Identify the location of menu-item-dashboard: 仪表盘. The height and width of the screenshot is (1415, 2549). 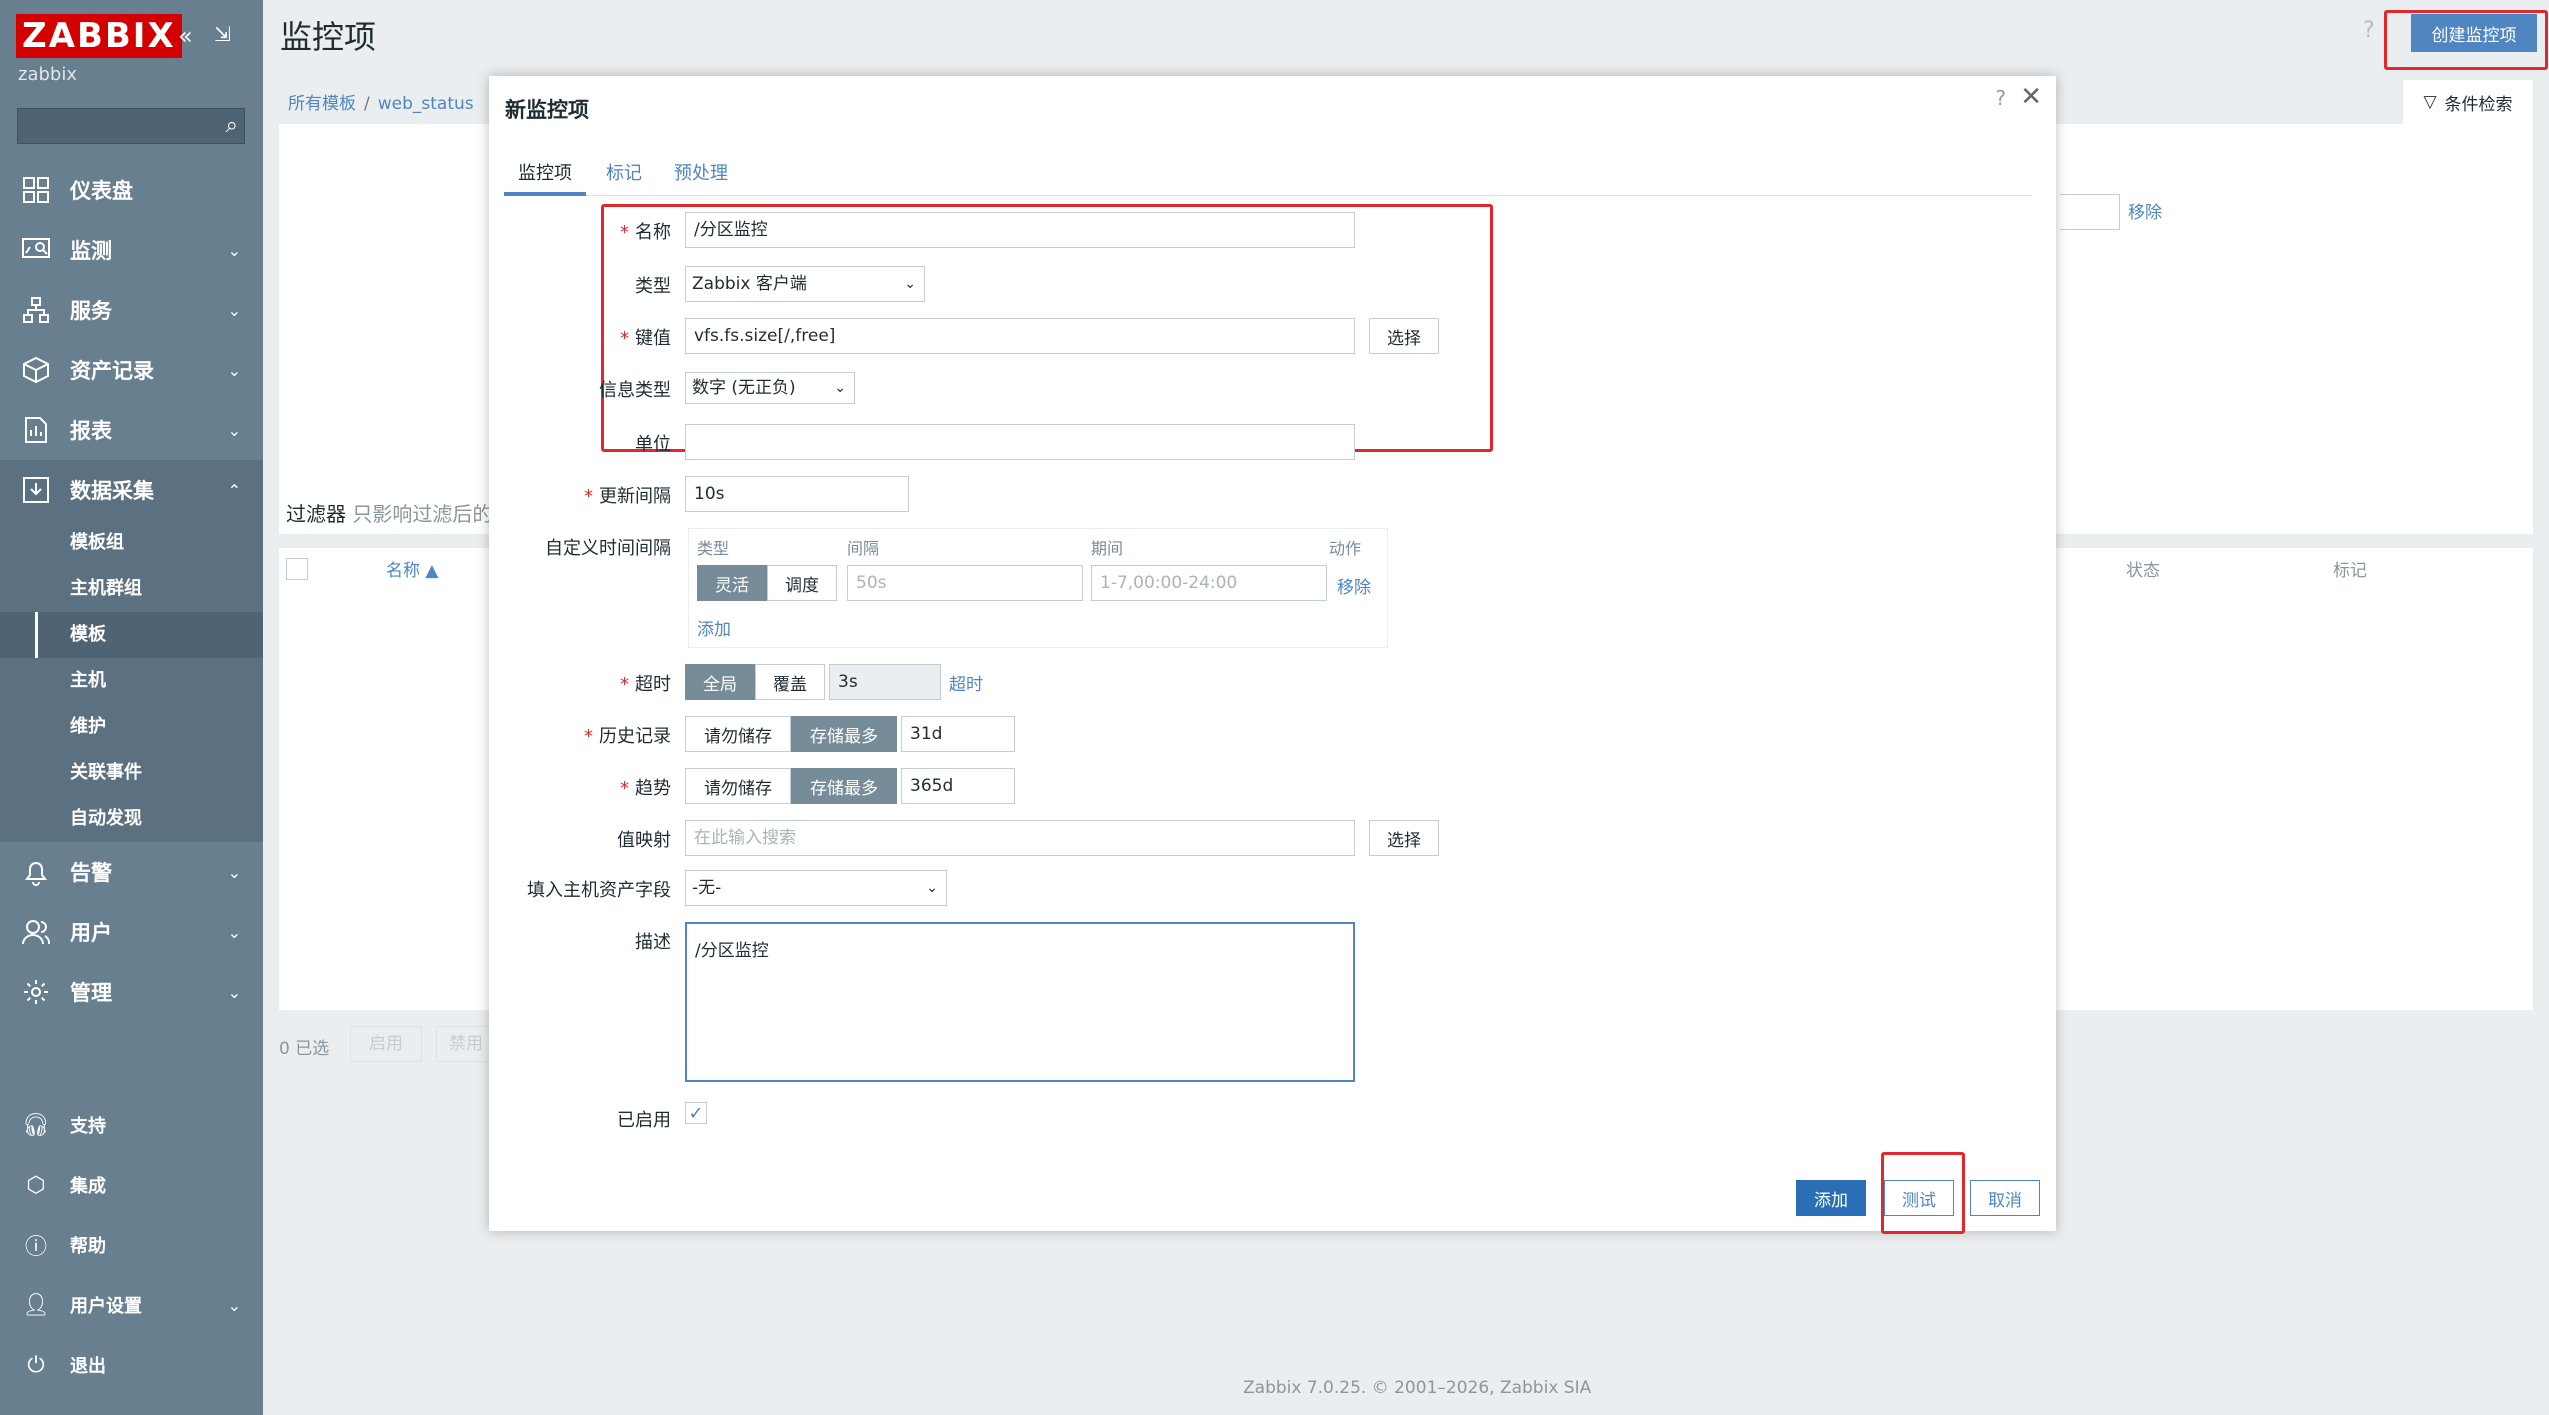
(131, 190).